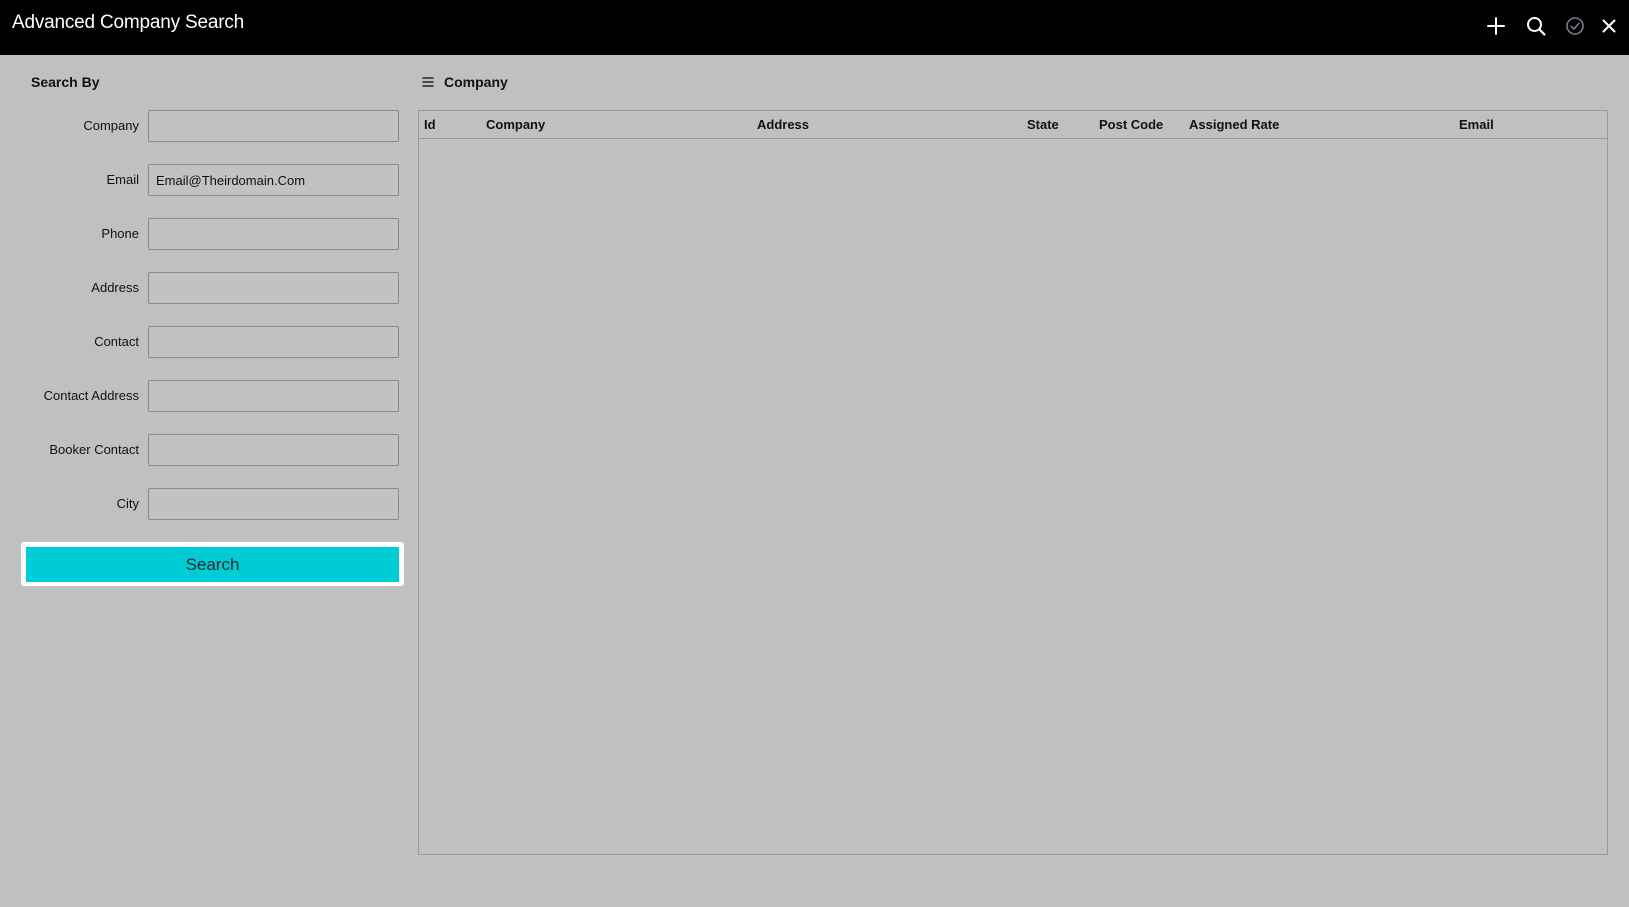 This screenshot has width=1629, height=907. I want to click on search-by-title: Search By, so click(65, 82).